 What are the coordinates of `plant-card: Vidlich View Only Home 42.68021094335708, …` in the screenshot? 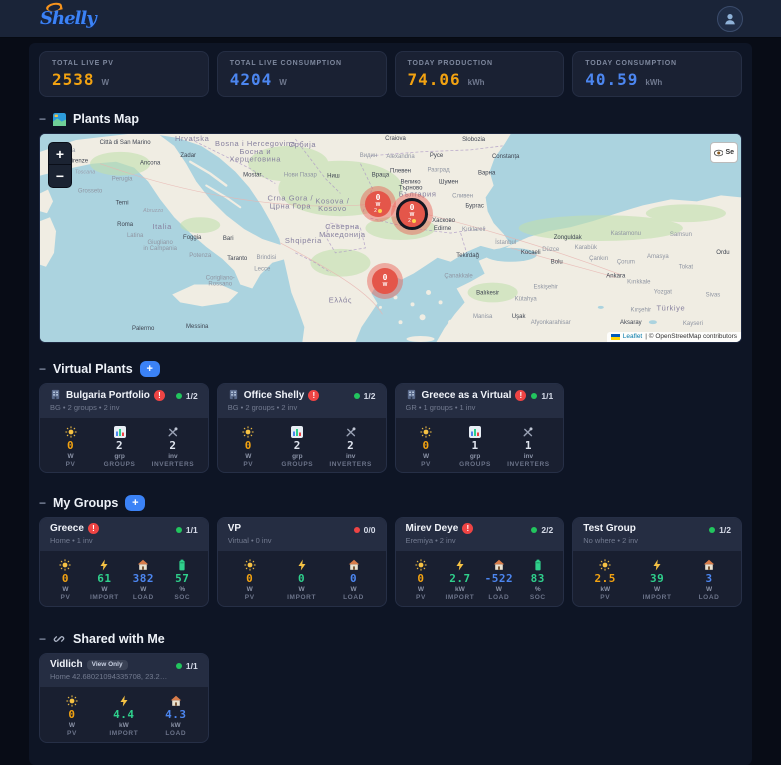 It's located at (124, 698).